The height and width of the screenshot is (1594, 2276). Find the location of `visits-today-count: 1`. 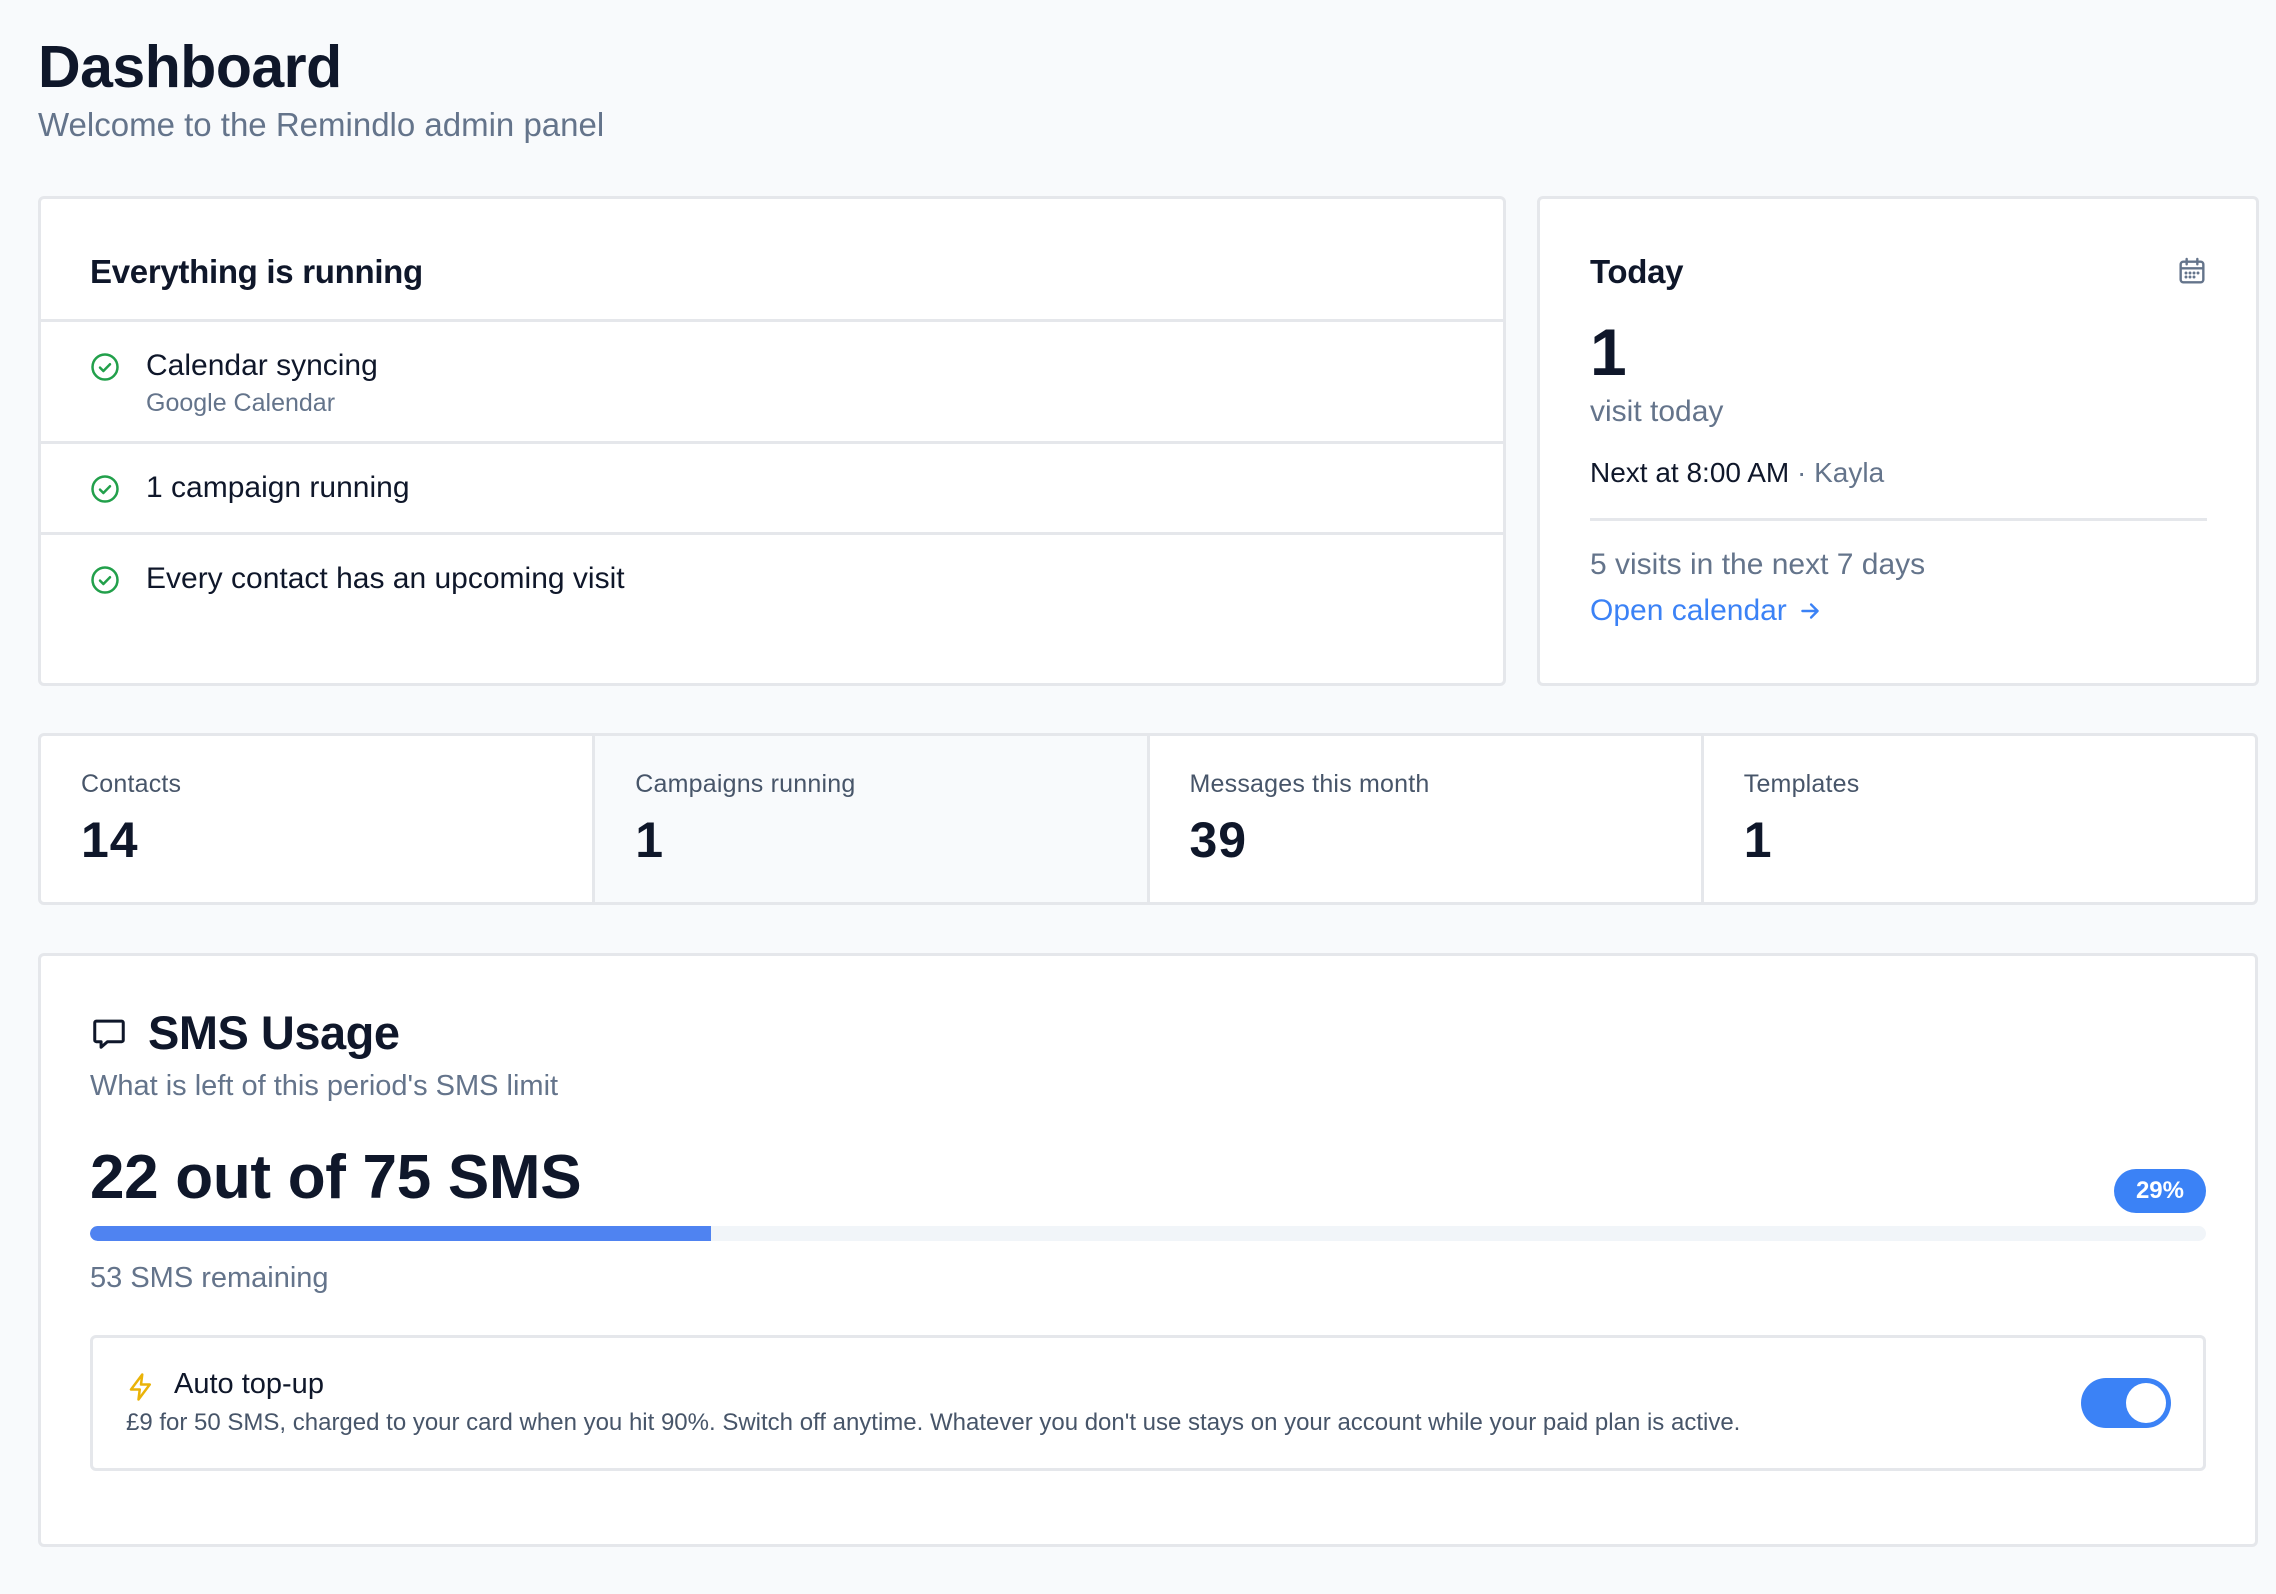

visits-today-count: 1 is located at coordinates (1608, 352).